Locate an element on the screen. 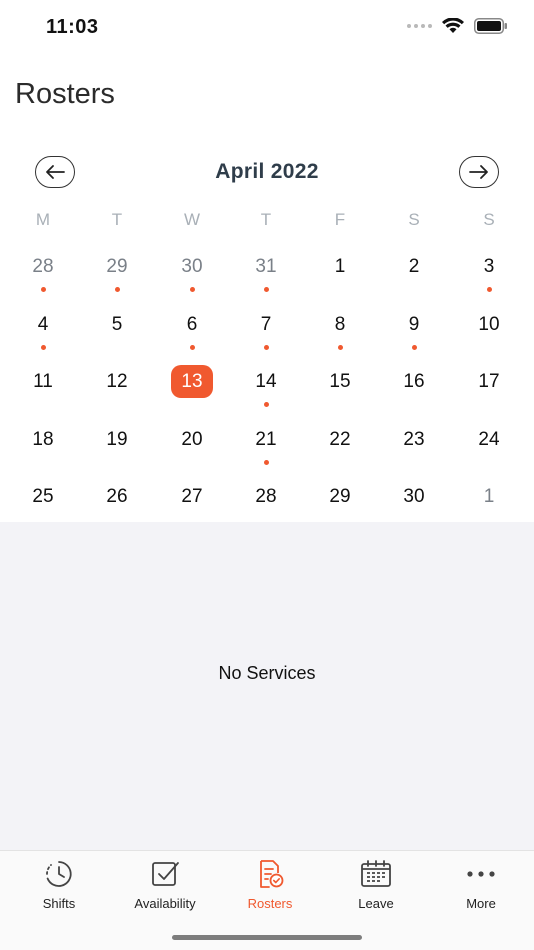 This screenshot has height=950, width=534. calendar-day: 3 is located at coordinates (489, 276).